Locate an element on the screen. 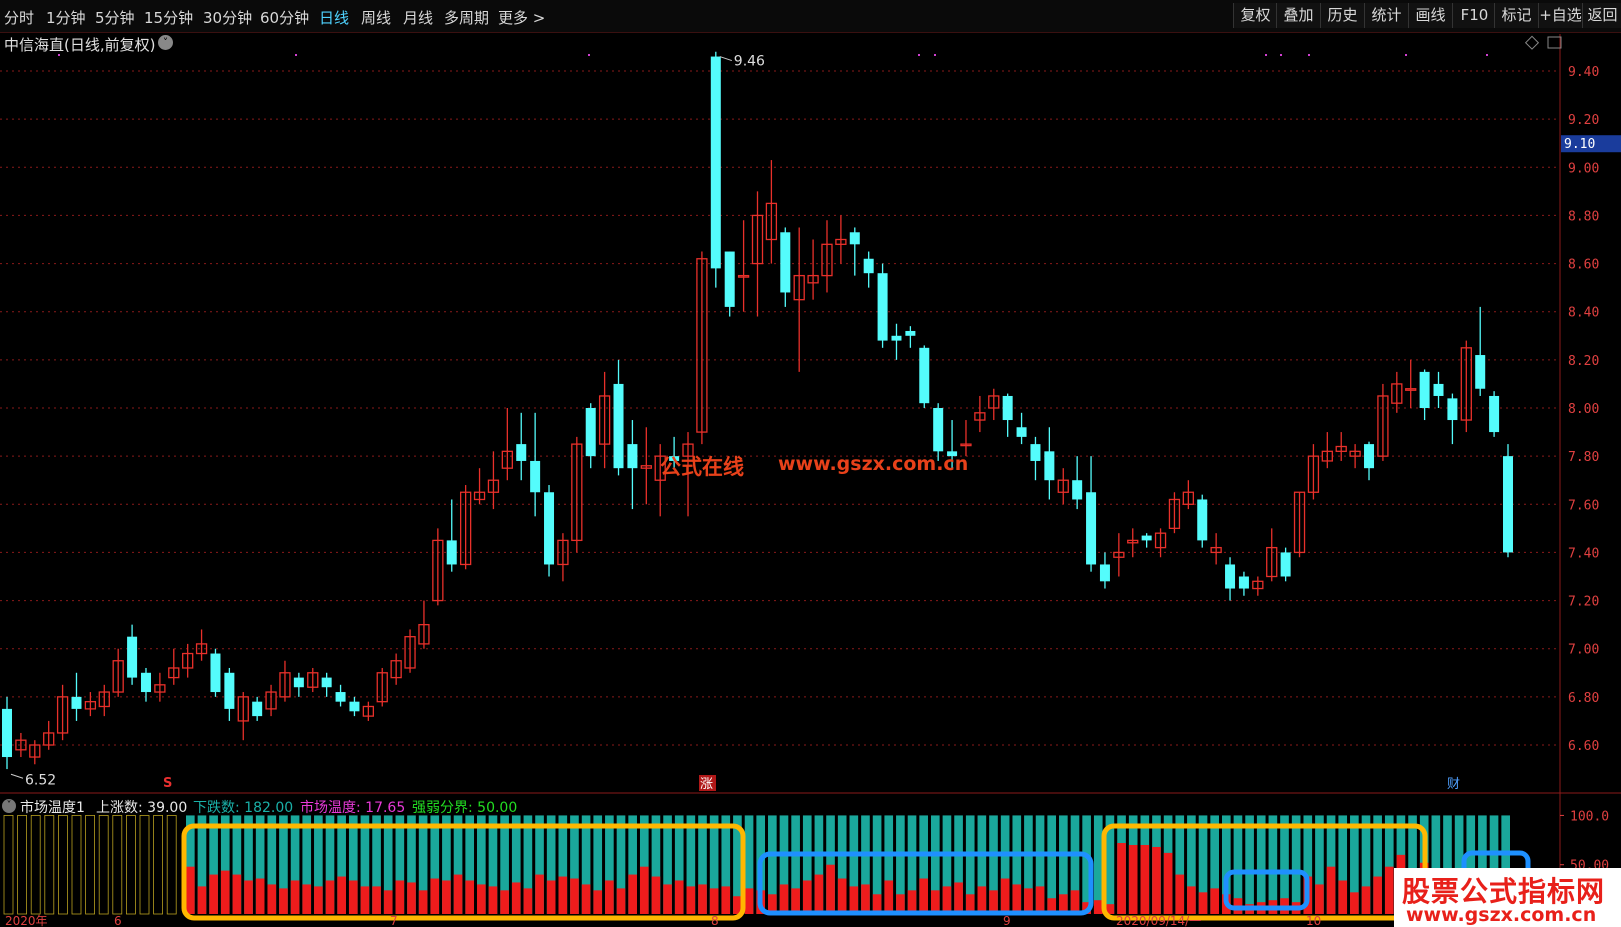 Image resolution: width=1621 pixels, height=927 pixels. toolbar-button-4: 画线 is located at coordinates (1430, 15).